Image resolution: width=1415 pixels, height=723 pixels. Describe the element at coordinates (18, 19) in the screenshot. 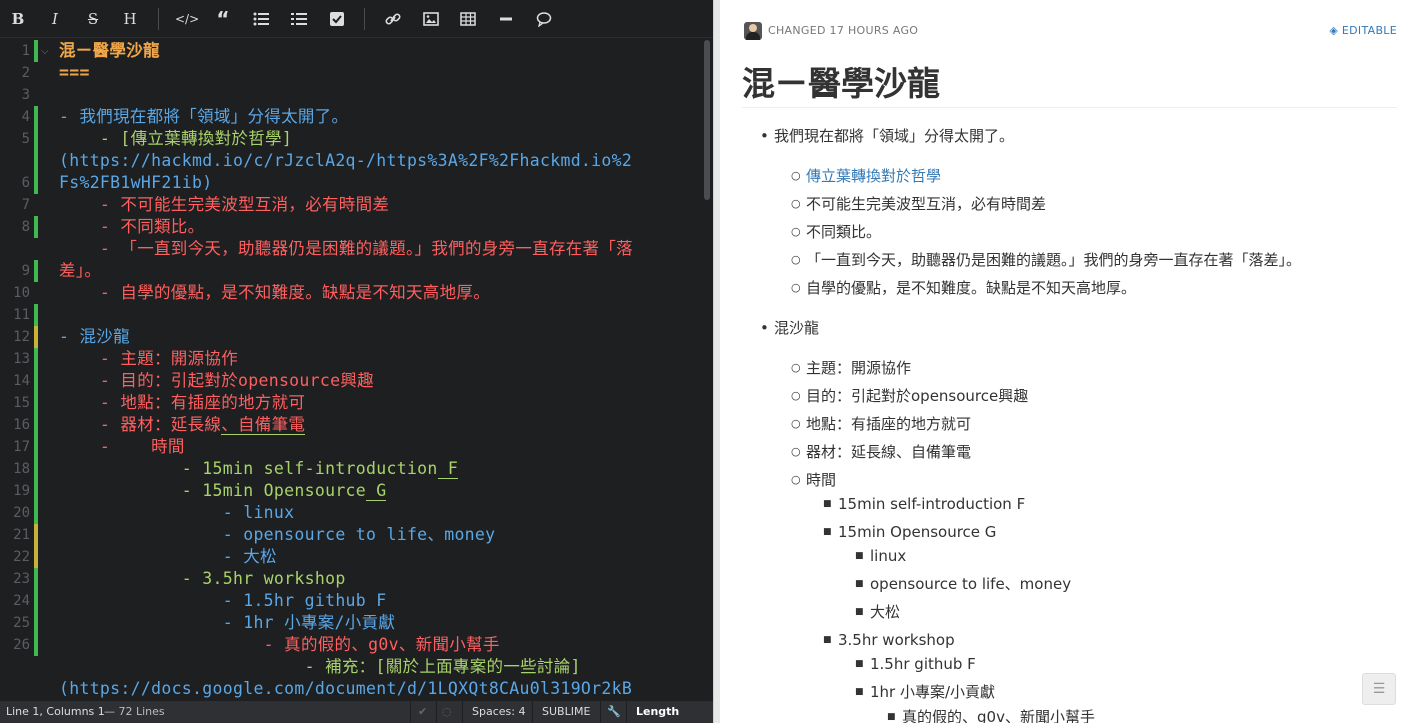

I see `bold-icon: B` at that location.